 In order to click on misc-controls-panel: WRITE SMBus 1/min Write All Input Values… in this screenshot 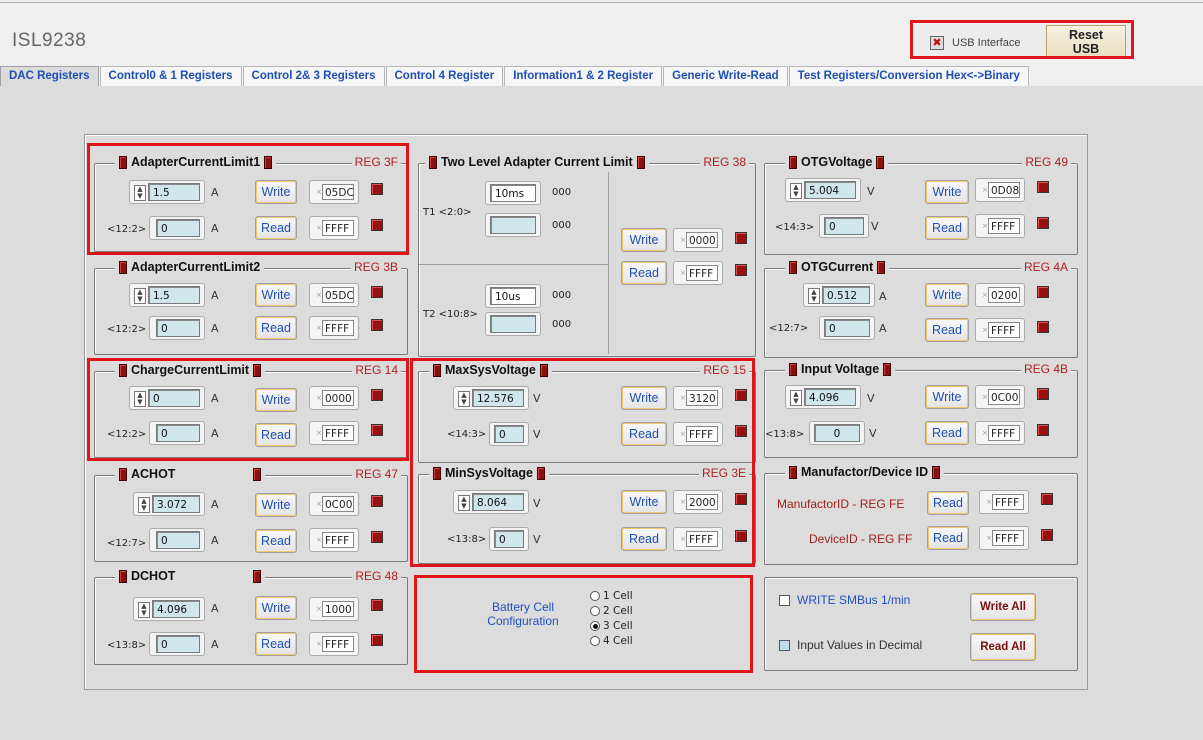, I will do `click(921, 624)`.